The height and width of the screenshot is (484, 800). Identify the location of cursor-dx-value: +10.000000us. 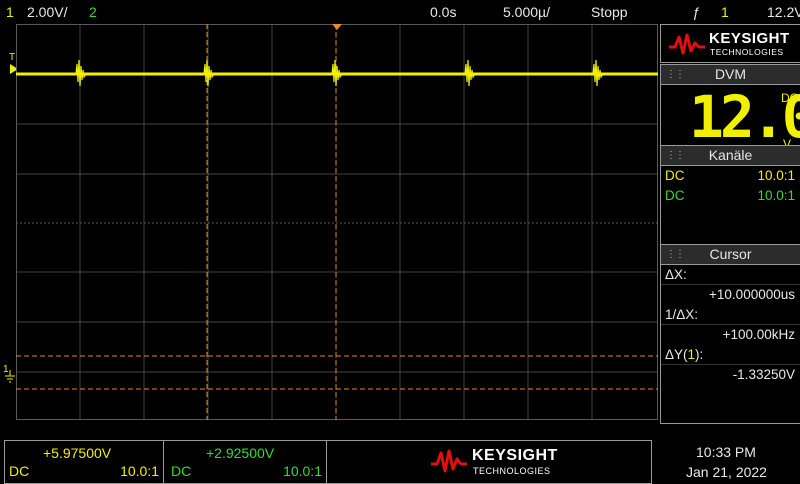
(752, 294).